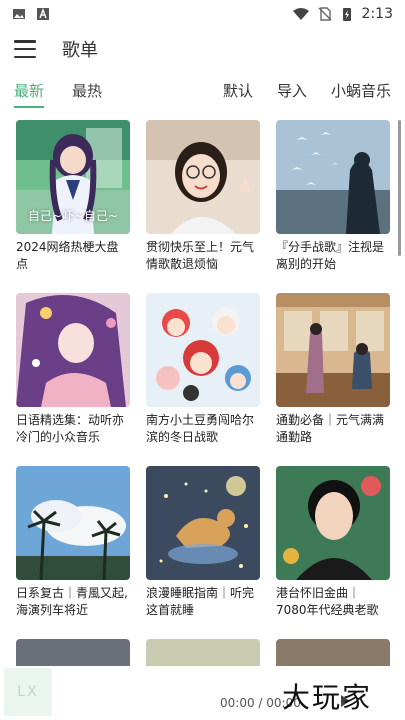 Image resolution: width=405 pixels, height=720 pixels. I want to click on cover-caption: 自己~吓~自己~, so click(73, 216).